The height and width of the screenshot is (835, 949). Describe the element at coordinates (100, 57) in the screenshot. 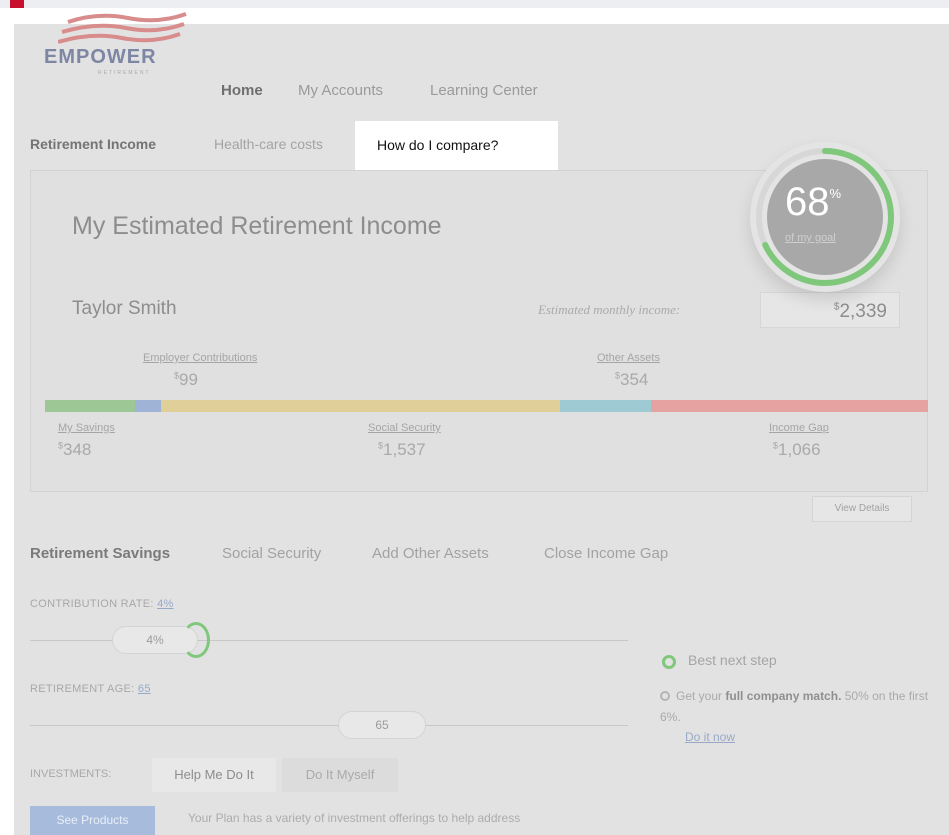

I see `logo-wordmark: EMPOWER` at that location.